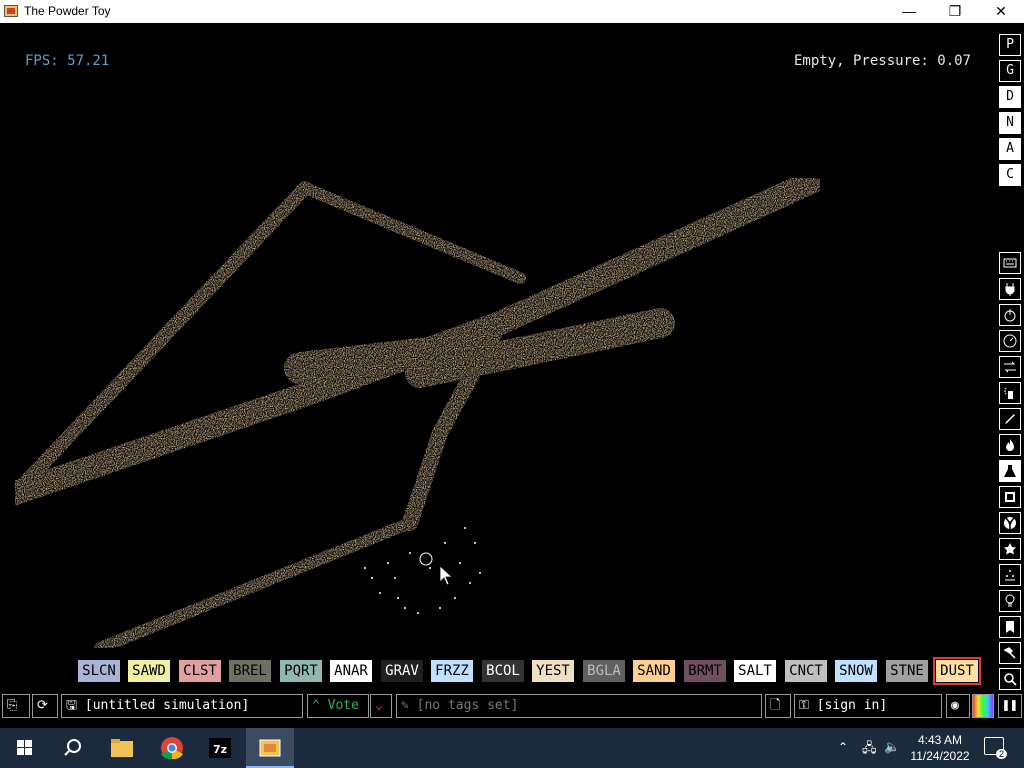 This screenshot has height=768, width=1024. Describe the element at coordinates (512, 11) in the screenshot. I see `title-bar: The Powder Toy — ❐ ✕` at that location.